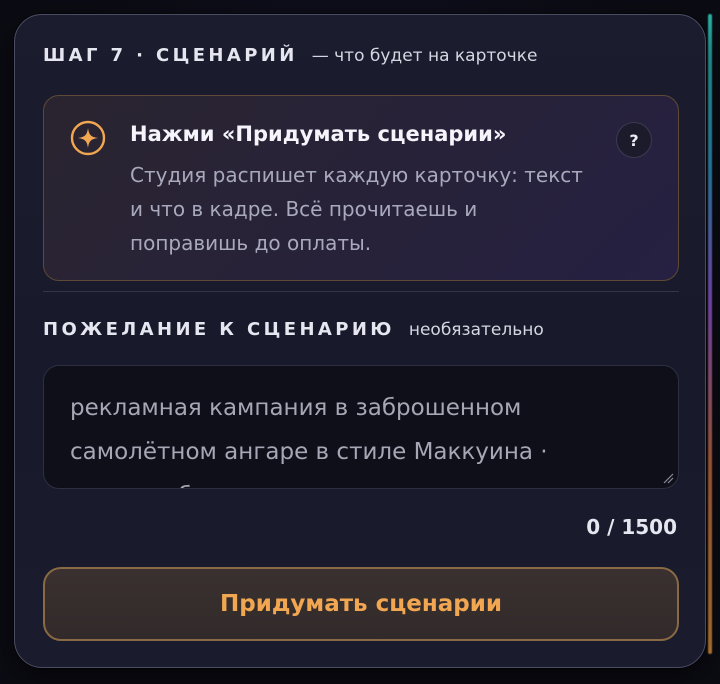 Image resolution: width=720 pixels, height=684 pixels. I want to click on wish-title: ПОЖЕЛАНИЕ К СЦЕНАРИЮ, so click(219, 329).